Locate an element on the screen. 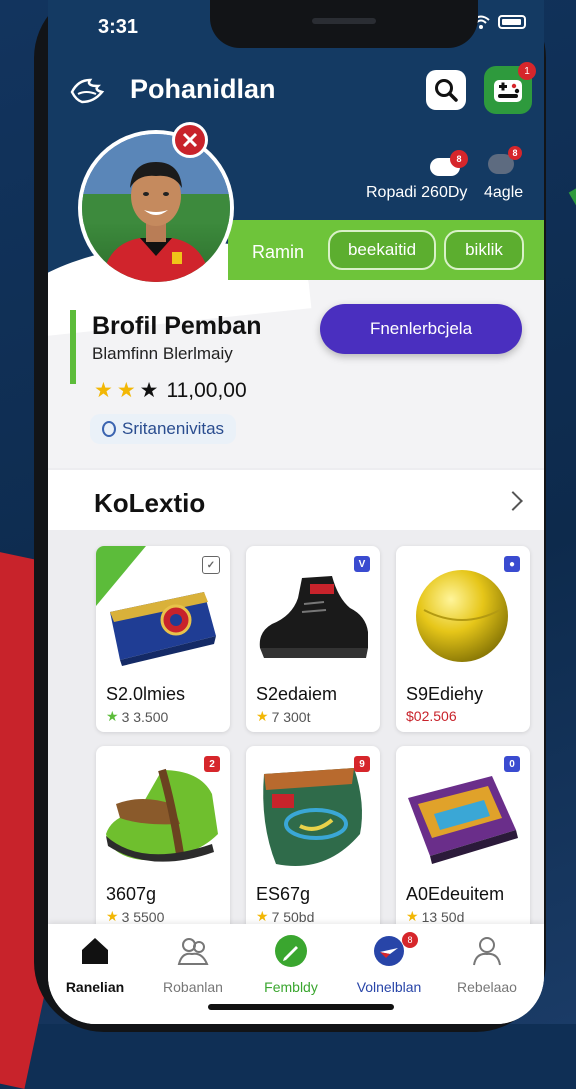 The height and width of the screenshot is (1089, 576). card-badge: ✓ is located at coordinates (211, 565).